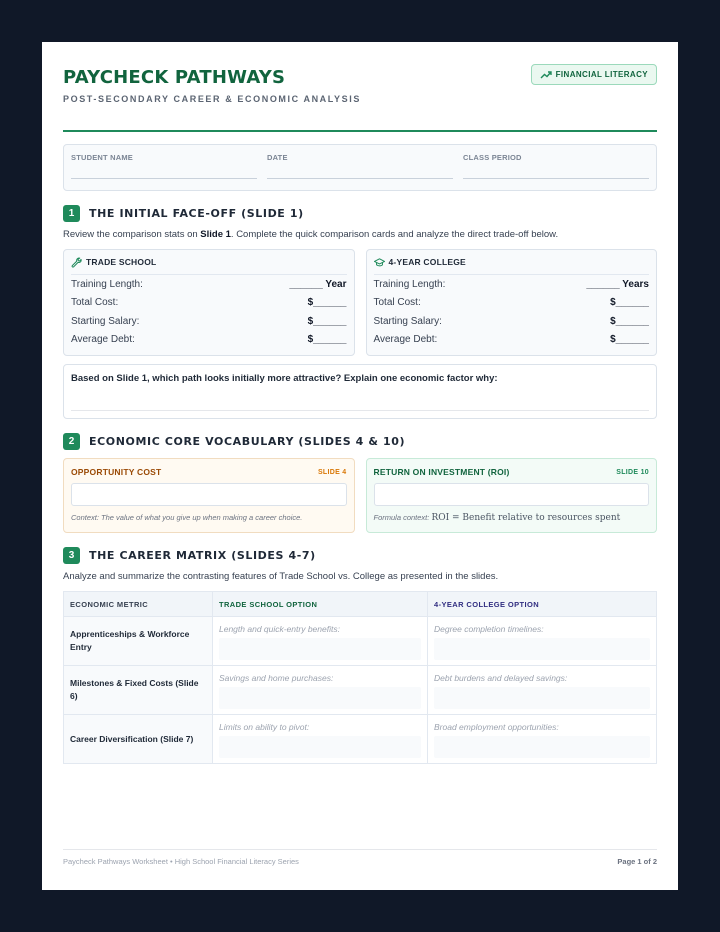  Describe the element at coordinates (332, 472) in the screenshot. I see `slide-reference: SLIDE 4` at that location.